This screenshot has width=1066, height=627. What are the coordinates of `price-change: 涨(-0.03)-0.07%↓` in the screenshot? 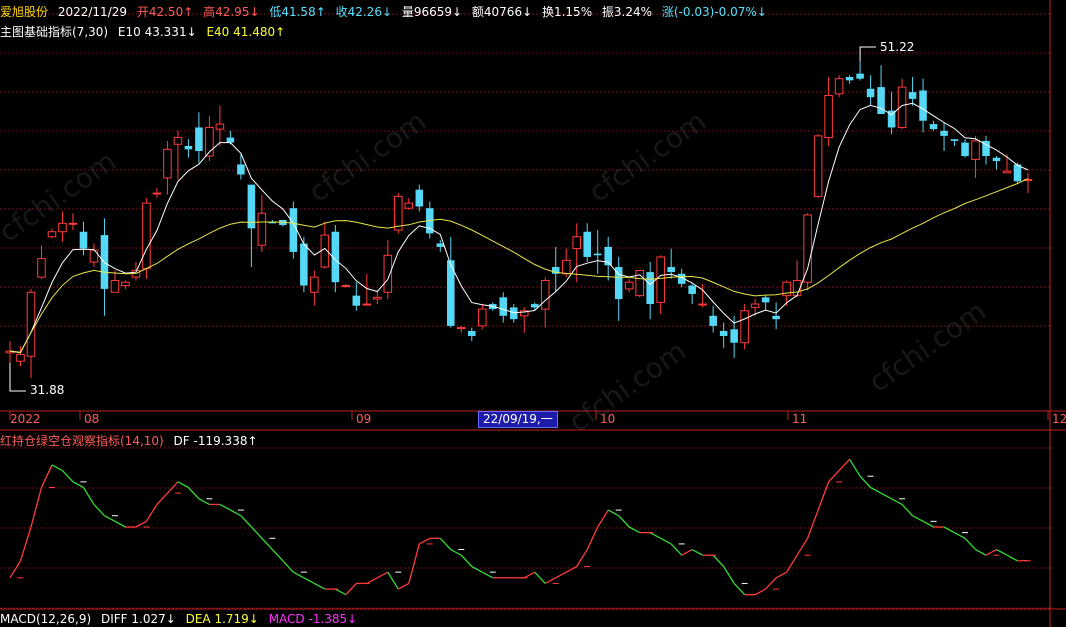 It's located at (714, 12).